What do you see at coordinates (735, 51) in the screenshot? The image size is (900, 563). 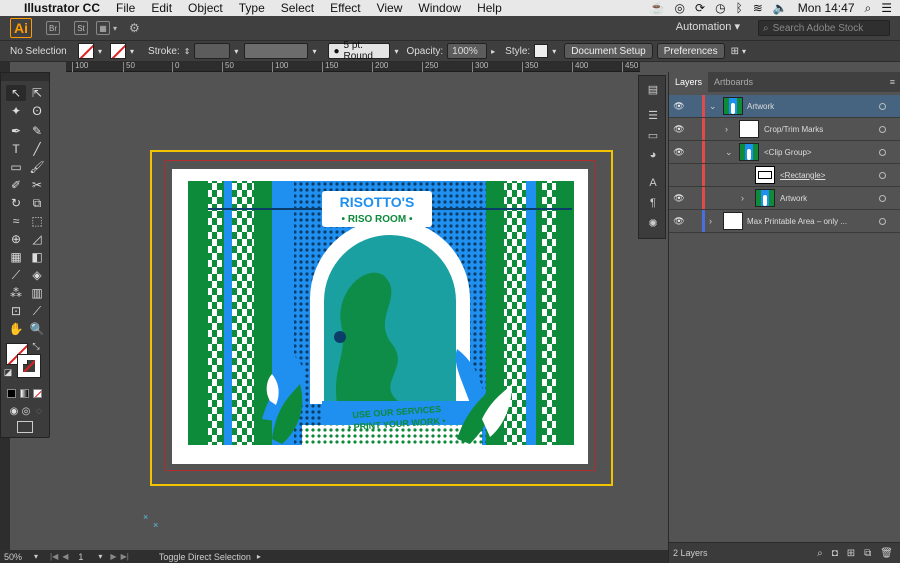 I see `arrange-icon: ⊞` at bounding box center [735, 51].